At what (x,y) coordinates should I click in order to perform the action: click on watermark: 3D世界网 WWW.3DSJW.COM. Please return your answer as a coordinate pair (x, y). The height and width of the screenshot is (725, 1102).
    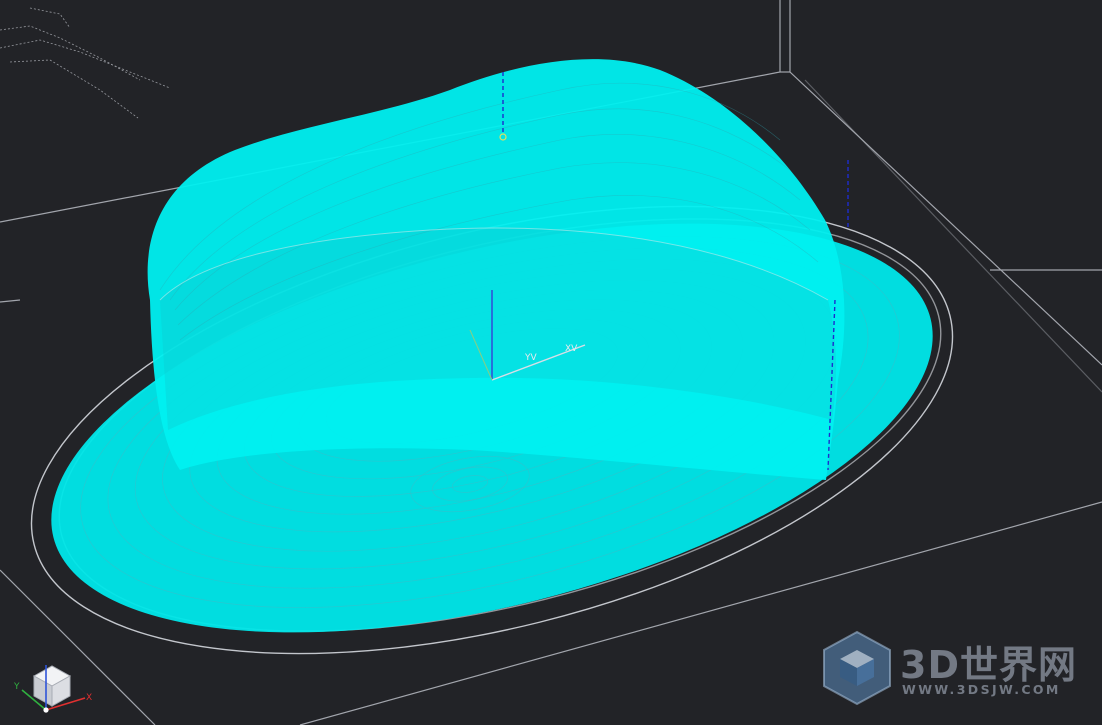
    Looking at the image, I should click on (953, 668).